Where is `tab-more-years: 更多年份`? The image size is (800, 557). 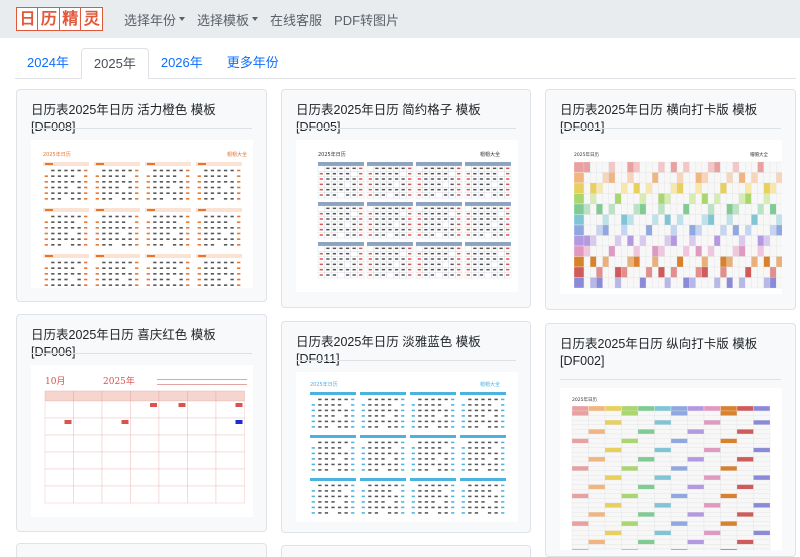 tab-more-years: 更多年份 is located at coordinates (253, 63).